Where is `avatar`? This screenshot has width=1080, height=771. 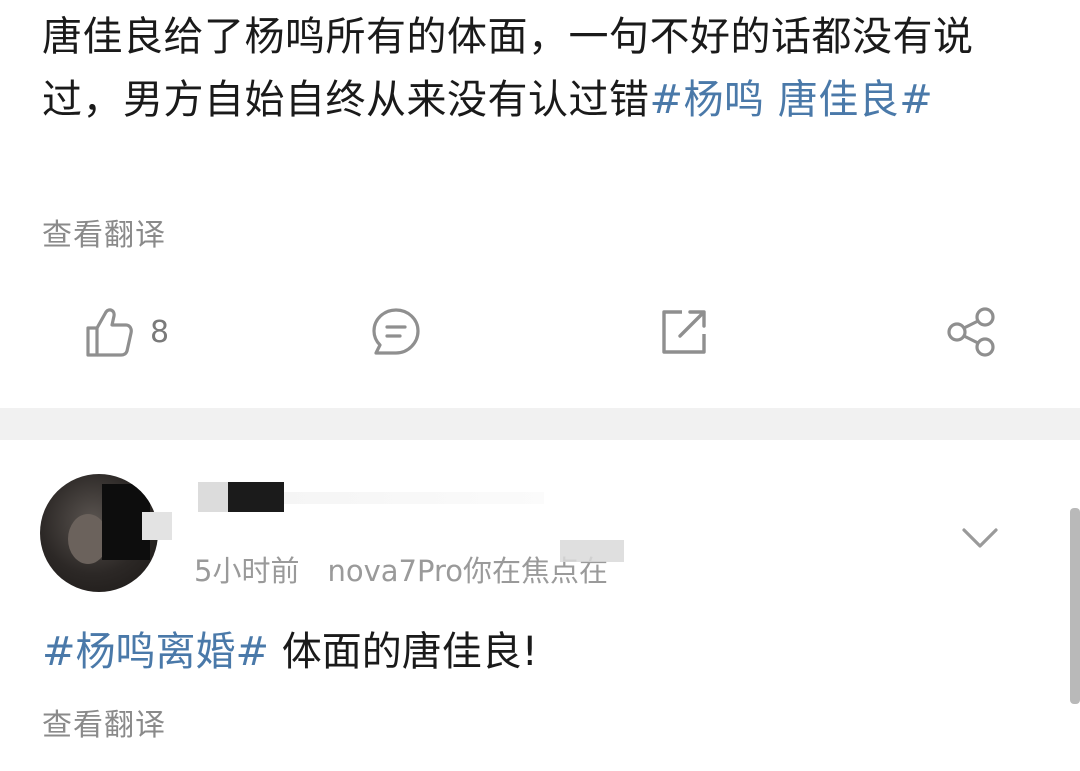 avatar is located at coordinates (99, 533).